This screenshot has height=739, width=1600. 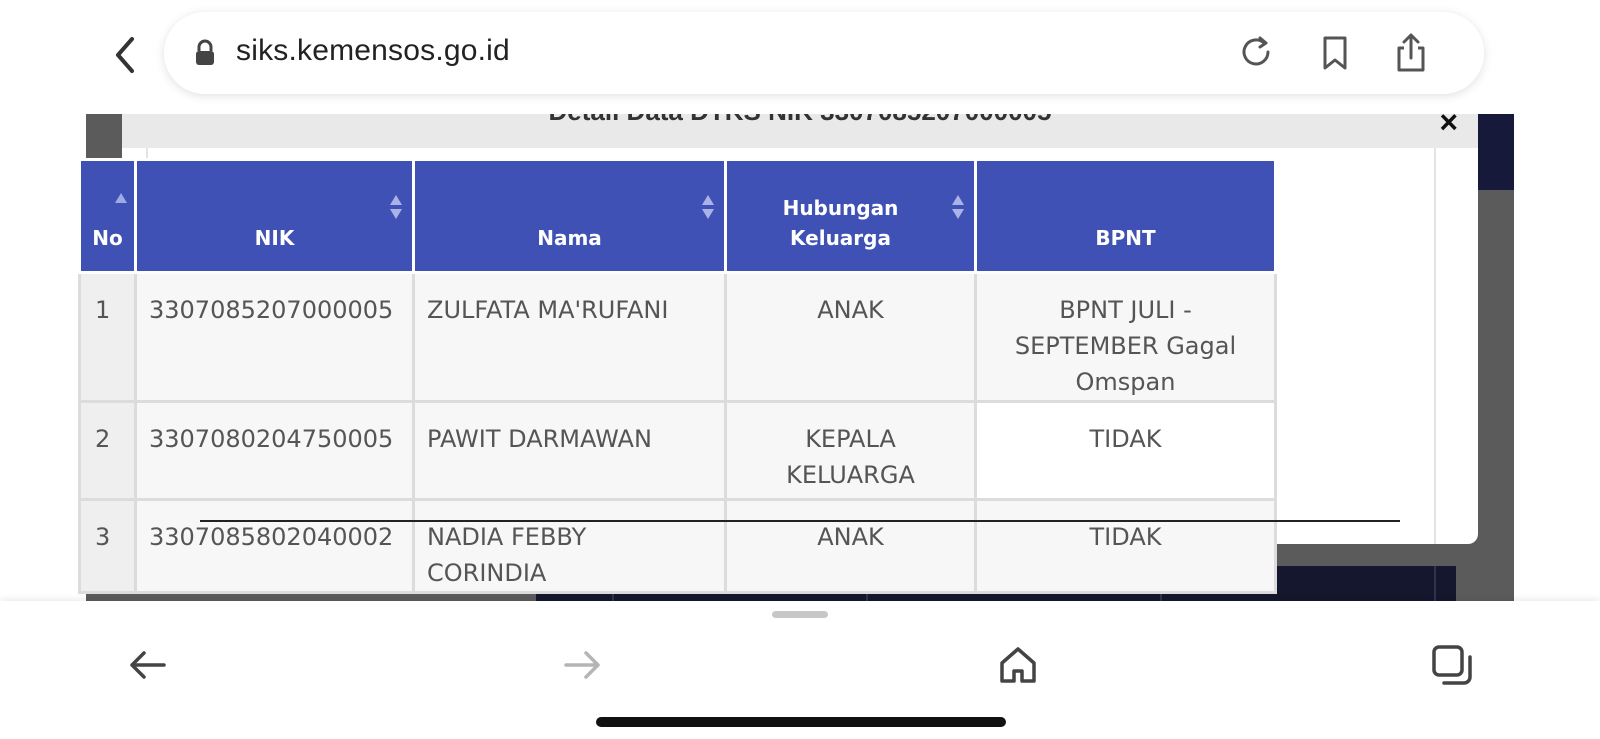 What do you see at coordinates (205, 52) in the screenshot?
I see `lock-icon` at bounding box center [205, 52].